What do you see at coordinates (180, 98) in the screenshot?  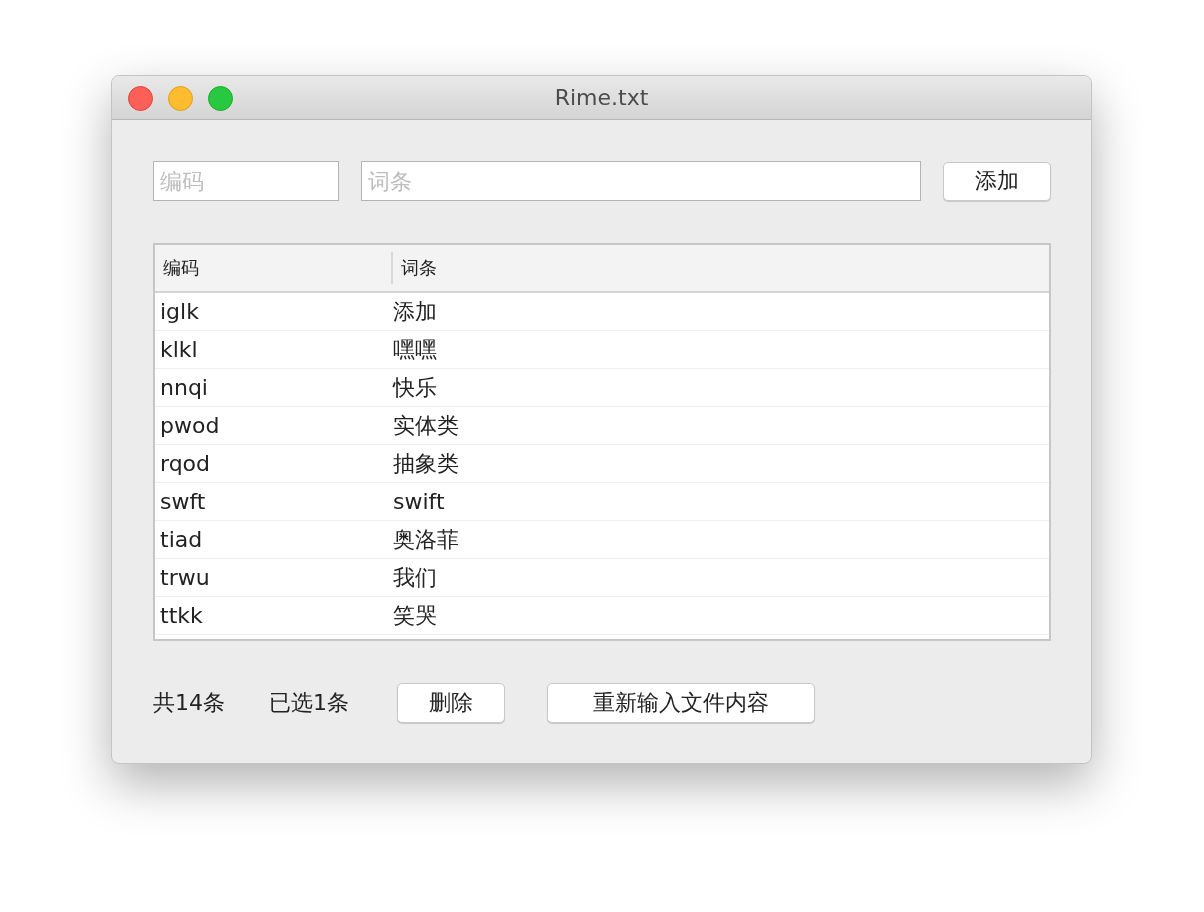 I see `minimize-button` at bounding box center [180, 98].